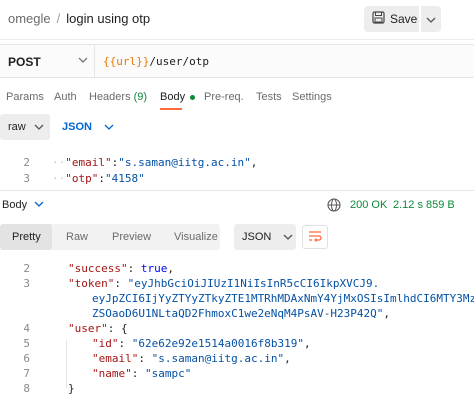 Image resolution: width=474 pixels, height=402 pixels. What do you see at coordinates (26, 343) in the screenshot?
I see `line-number: 5` at bounding box center [26, 343].